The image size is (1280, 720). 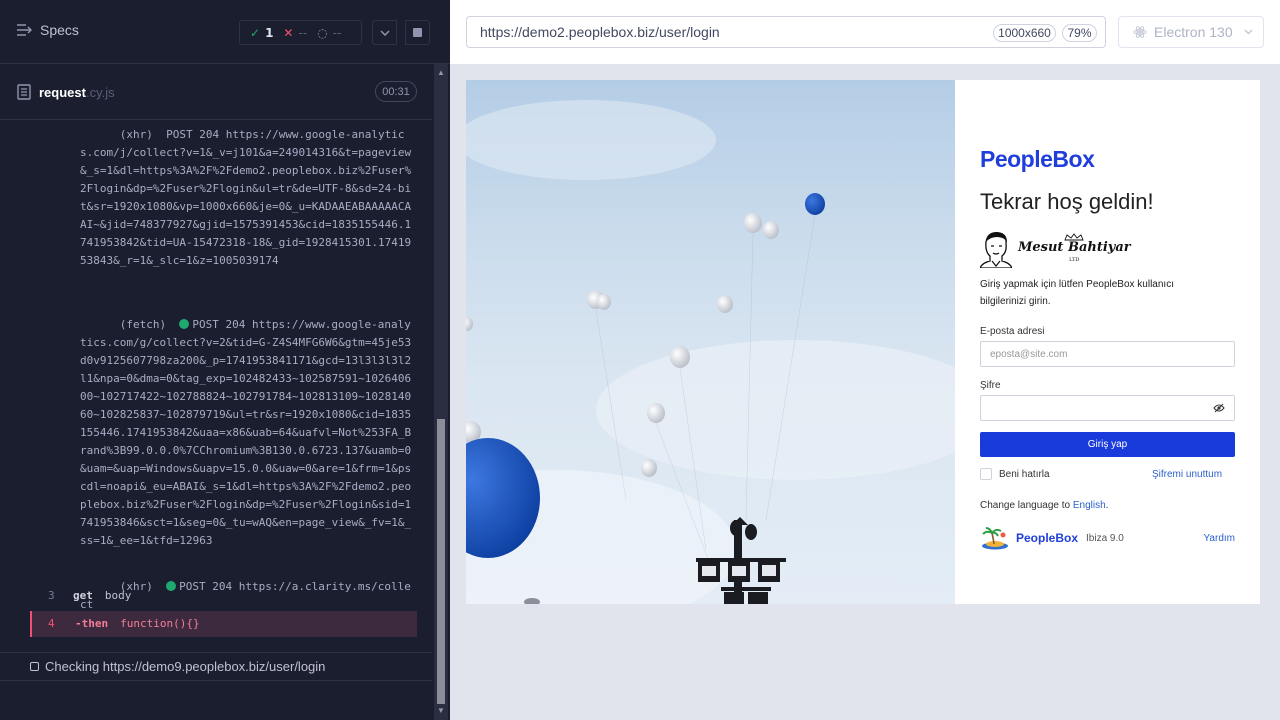 What do you see at coordinates (255, 32) in the screenshot?
I see `check-icon: ✓` at bounding box center [255, 32].